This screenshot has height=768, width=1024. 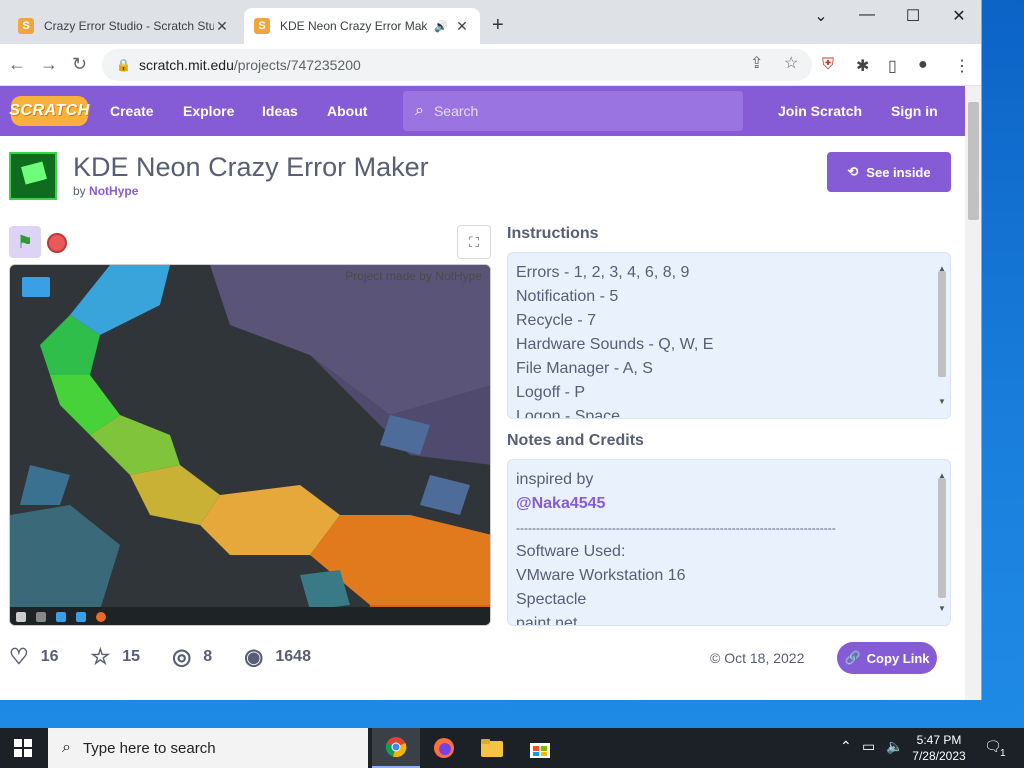 What do you see at coordinates (913, 16) in the screenshot?
I see `maximize-button: ☐` at bounding box center [913, 16].